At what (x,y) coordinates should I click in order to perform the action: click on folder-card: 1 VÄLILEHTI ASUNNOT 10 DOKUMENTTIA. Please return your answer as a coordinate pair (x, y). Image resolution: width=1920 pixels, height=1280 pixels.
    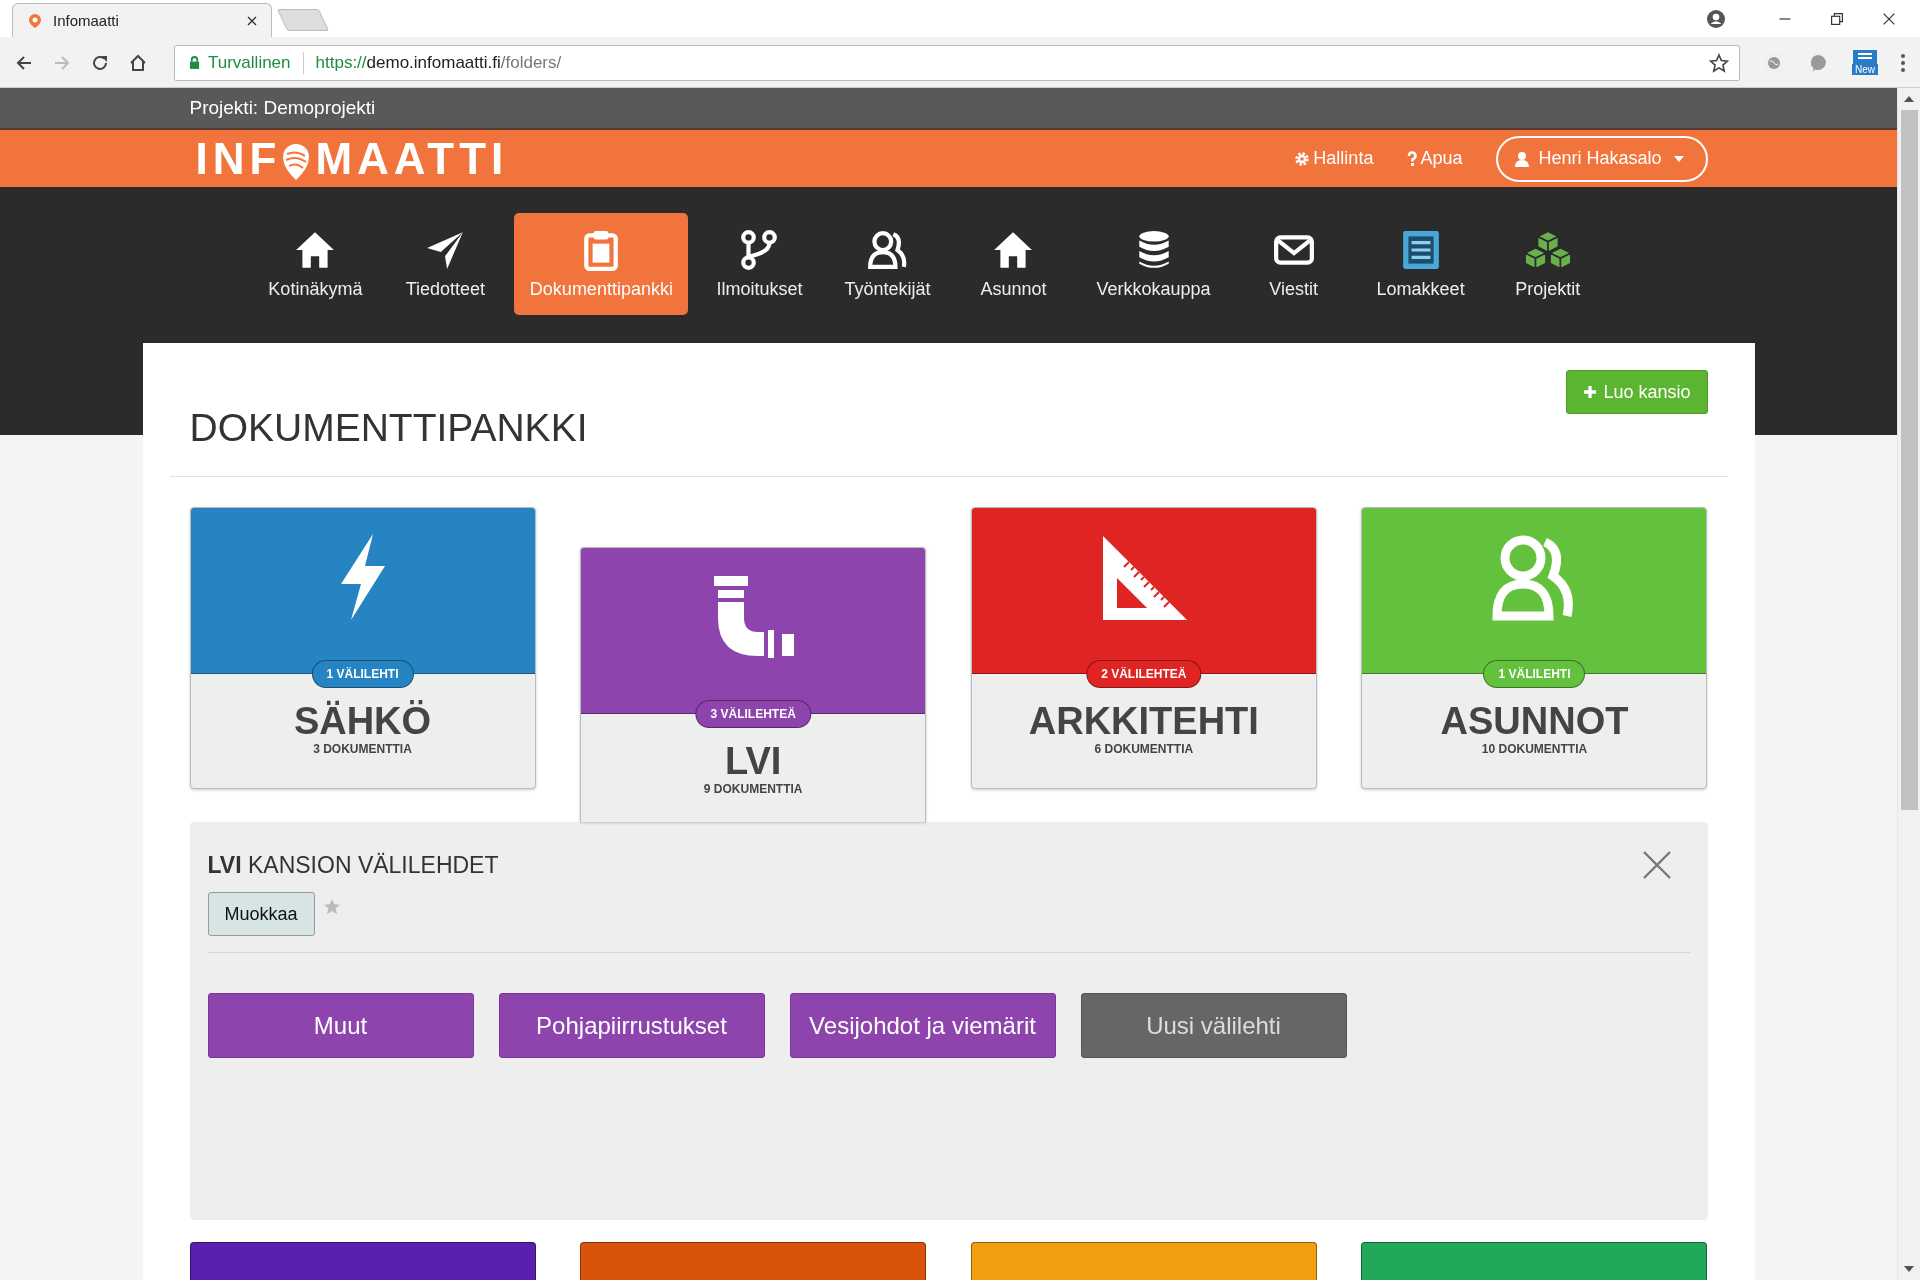
    Looking at the image, I should click on (1534, 648).